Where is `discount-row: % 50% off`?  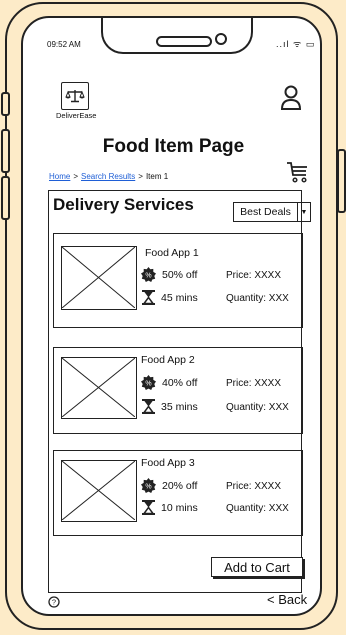
discount-row: % 50% off is located at coordinates (169, 274).